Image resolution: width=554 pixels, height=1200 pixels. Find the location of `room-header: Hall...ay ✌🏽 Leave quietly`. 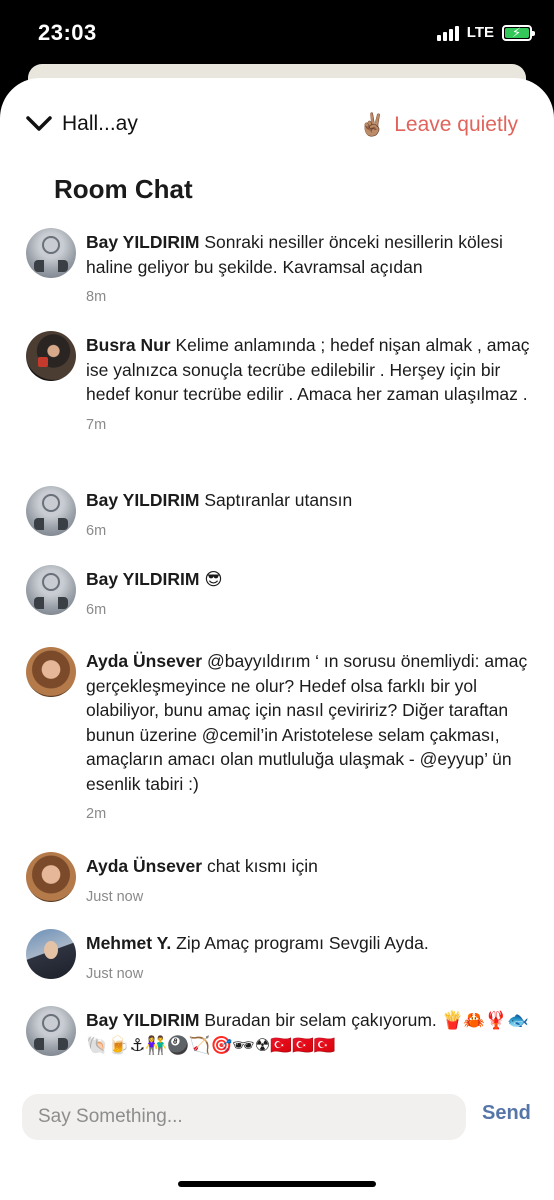

room-header: Hall...ay ✌🏽 Leave quietly is located at coordinates (277, 128).